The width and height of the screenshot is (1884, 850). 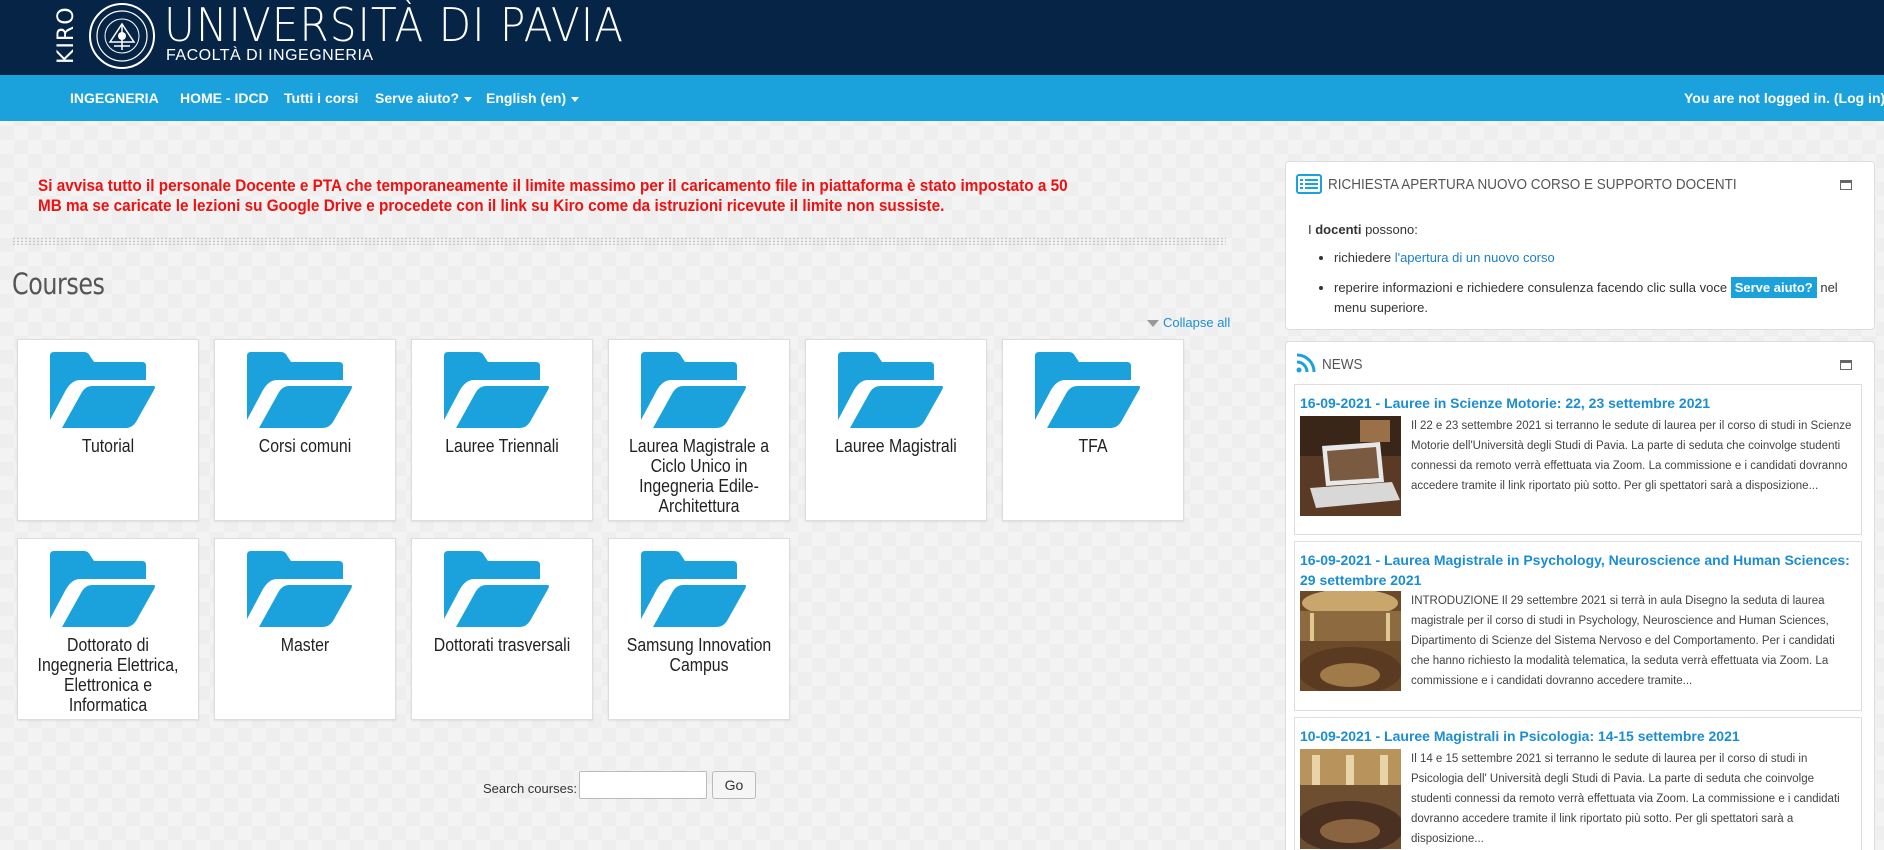 I want to click on search-label: Search courses:, so click(x=530, y=788).